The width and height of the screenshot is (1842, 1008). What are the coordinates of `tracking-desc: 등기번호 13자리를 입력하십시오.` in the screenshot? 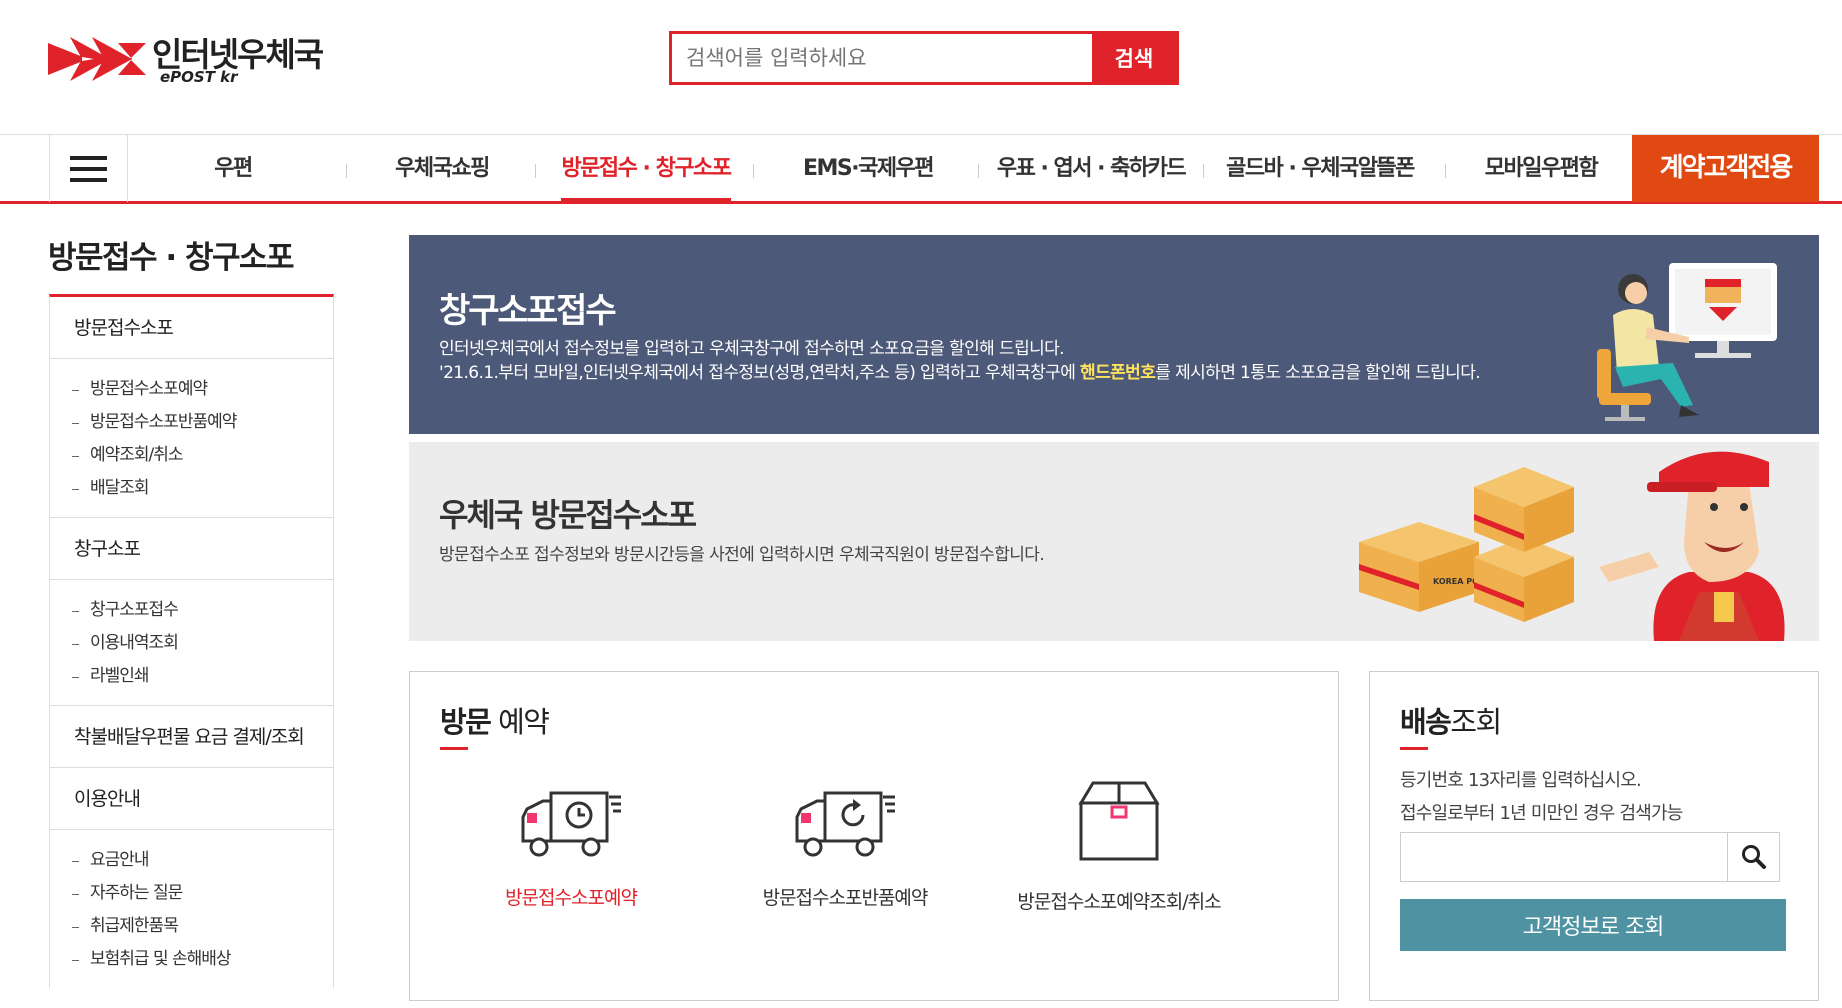 It's located at (1521, 780).